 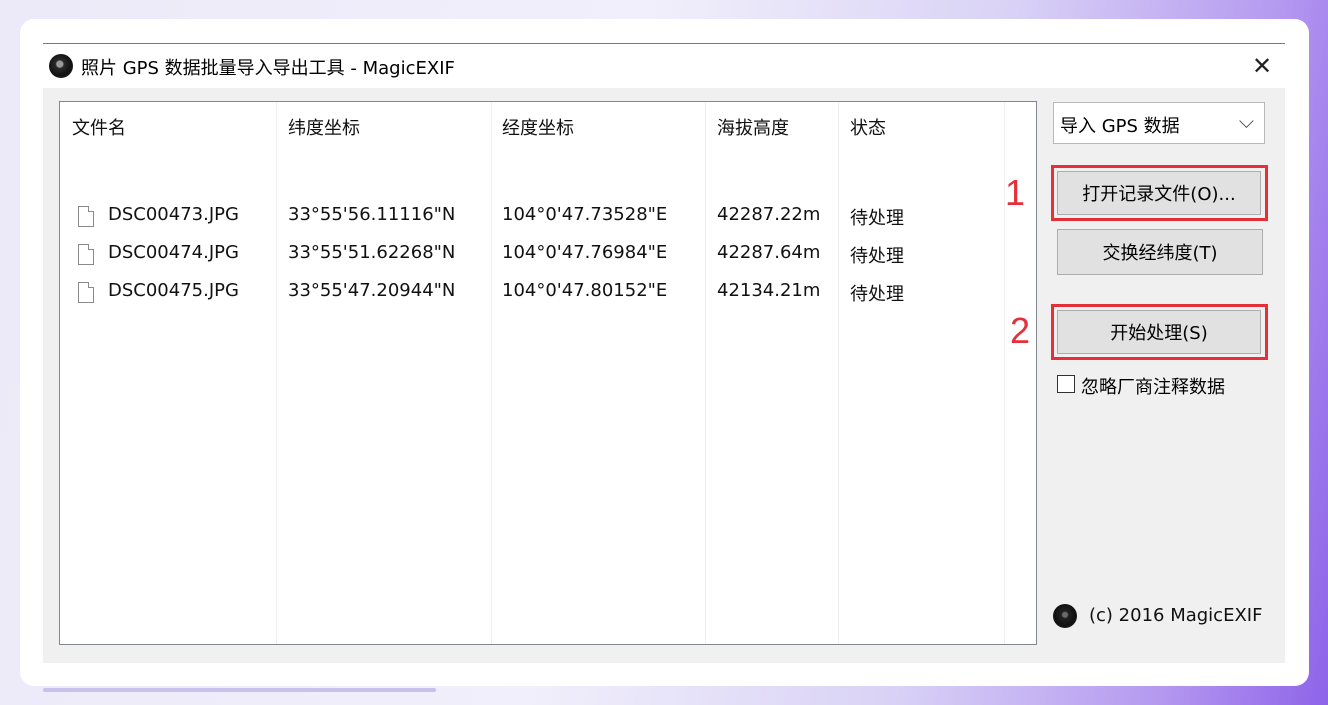 I want to click on ignore-maker-notes-label: 忽略厂商注释数据, so click(x=1153, y=386).